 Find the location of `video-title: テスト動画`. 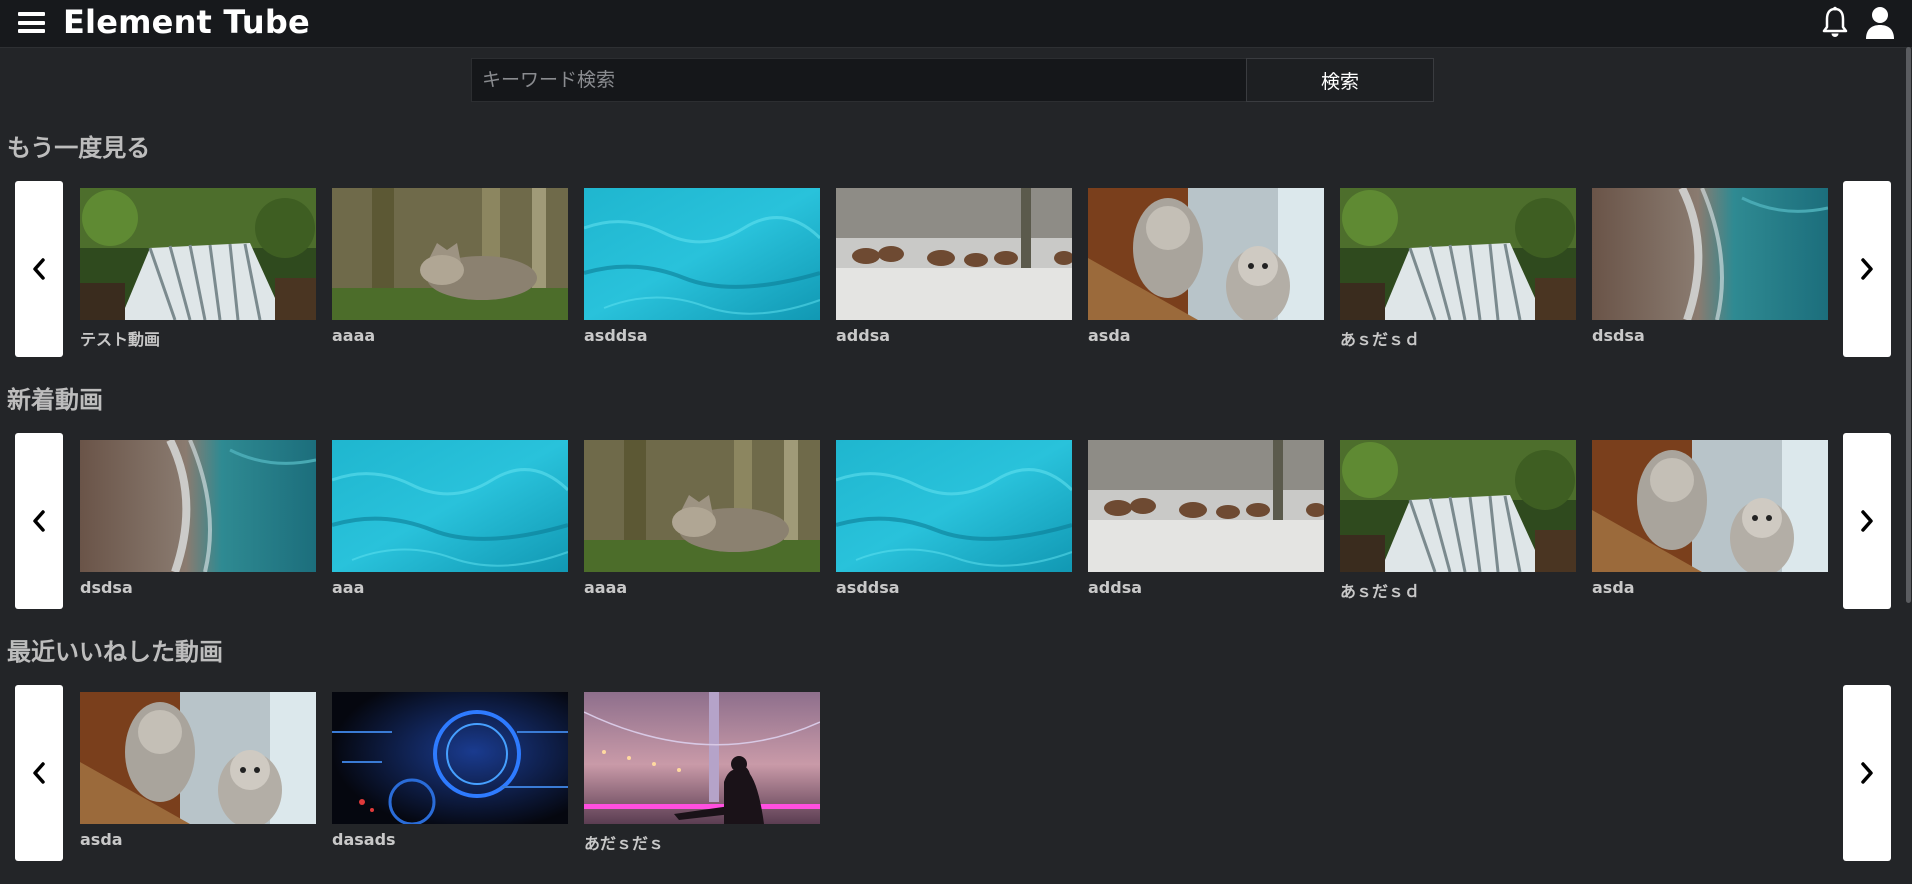

video-title: テスト動画 is located at coordinates (198, 338).